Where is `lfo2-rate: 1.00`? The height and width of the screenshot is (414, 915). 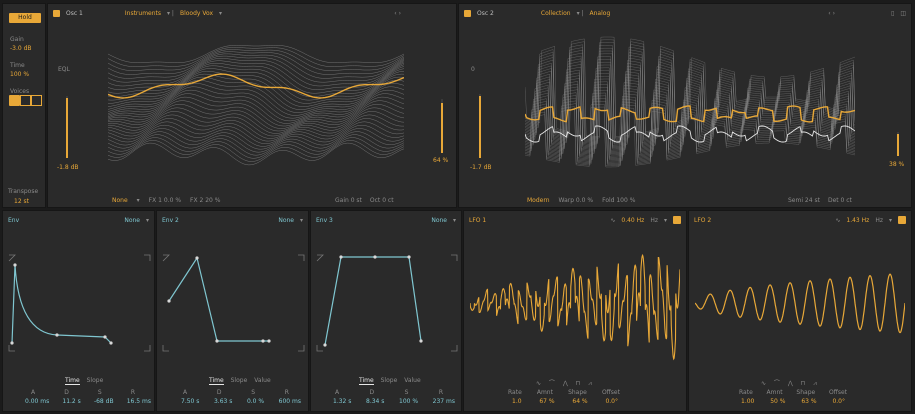 lfo2-rate: 1.00 is located at coordinates (747, 401).